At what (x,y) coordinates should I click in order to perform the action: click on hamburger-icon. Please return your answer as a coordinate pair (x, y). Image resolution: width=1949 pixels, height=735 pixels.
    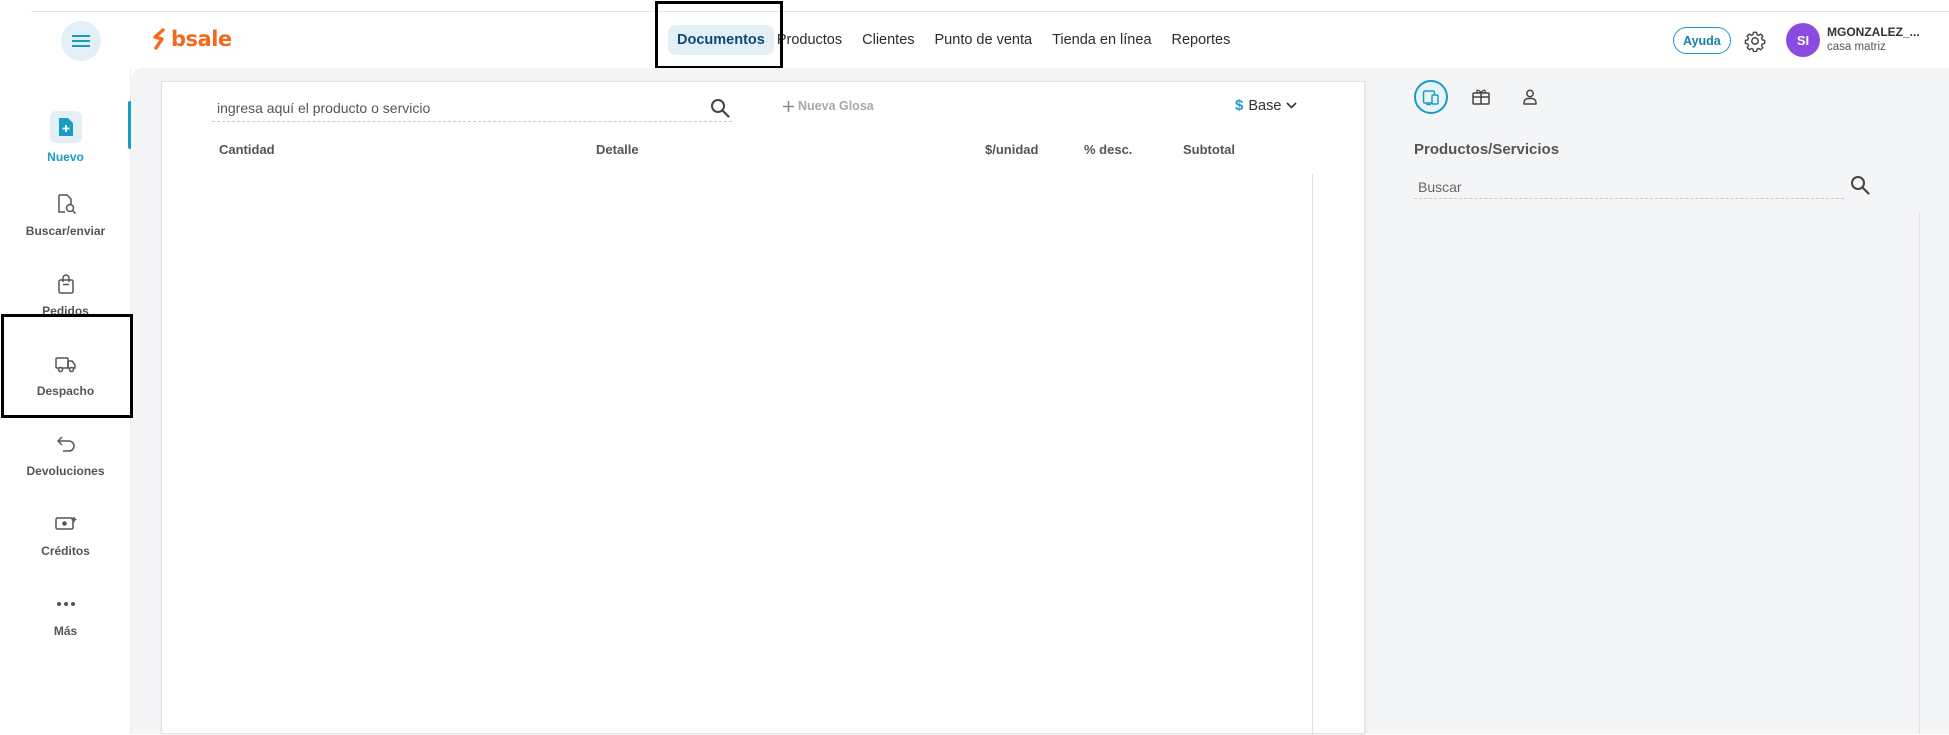
    Looking at the image, I should click on (81, 41).